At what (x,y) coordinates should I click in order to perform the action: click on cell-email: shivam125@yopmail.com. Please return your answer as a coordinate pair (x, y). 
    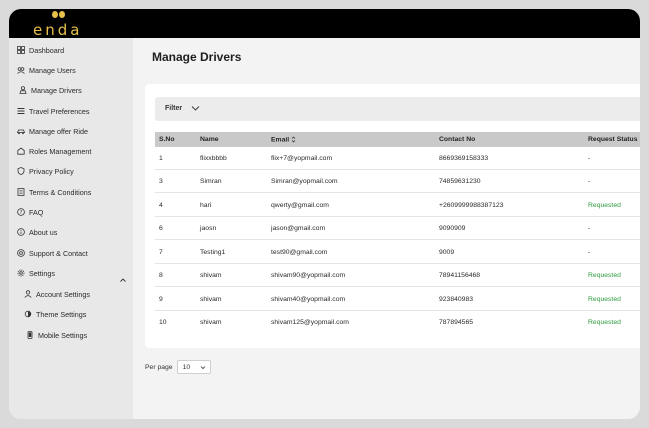
    Looking at the image, I should click on (310, 322).